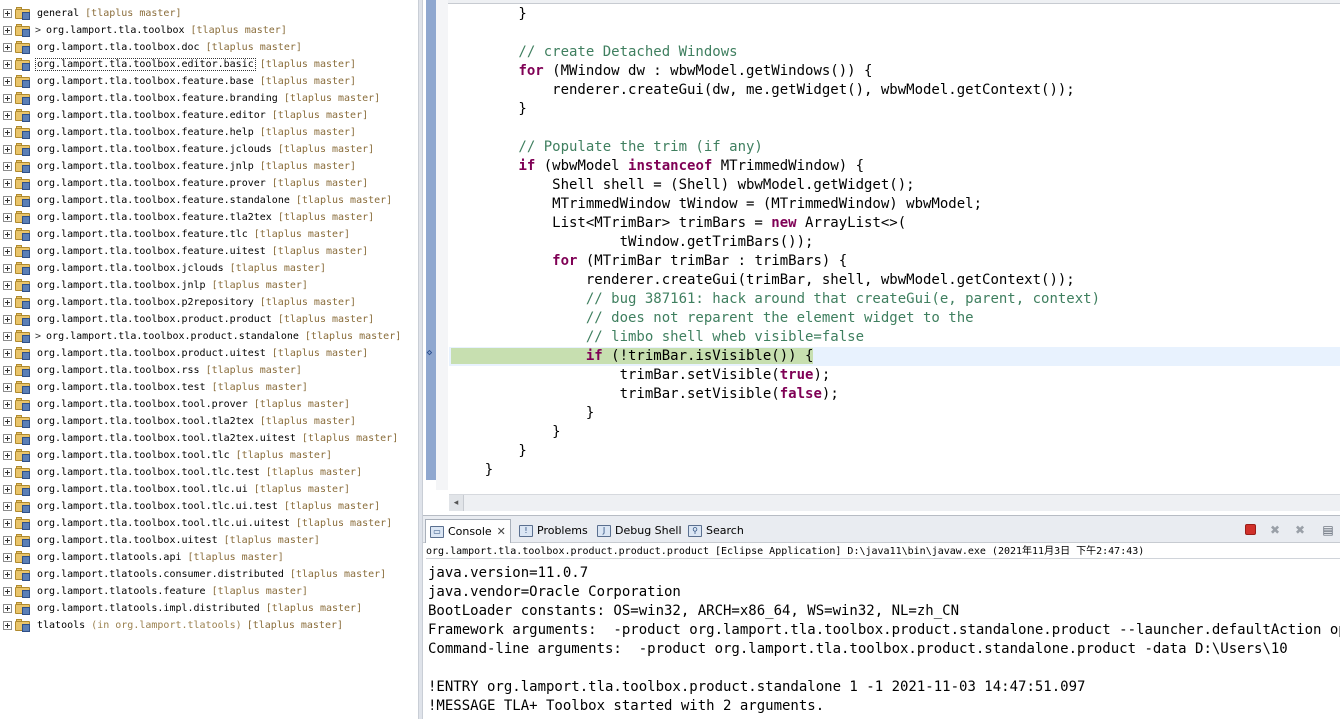 The height and width of the screenshot is (719, 1340). What do you see at coordinates (209, 13) in the screenshot?
I see `project-row: general [tlaplus master]` at bounding box center [209, 13].